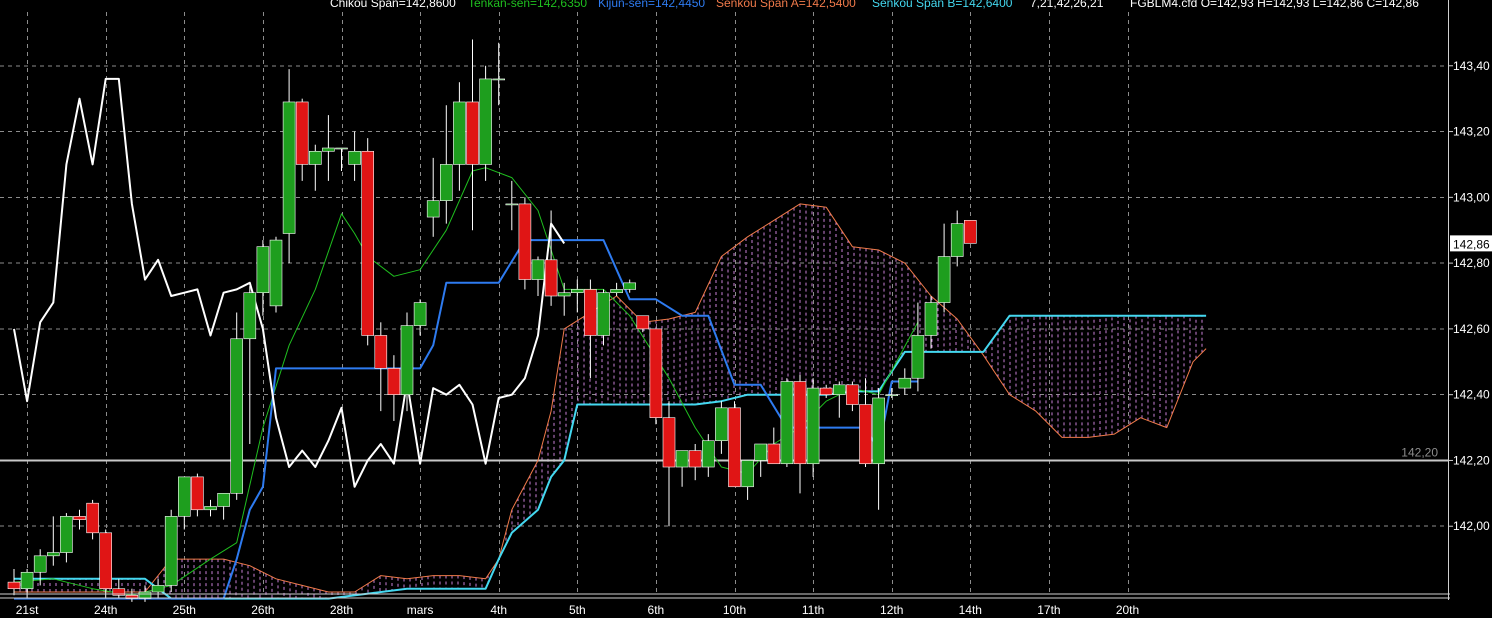 The width and height of the screenshot is (1492, 618). Describe the element at coordinates (1471, 526) in the screenshot. I see `price-tick-label: 142,00` at that location.